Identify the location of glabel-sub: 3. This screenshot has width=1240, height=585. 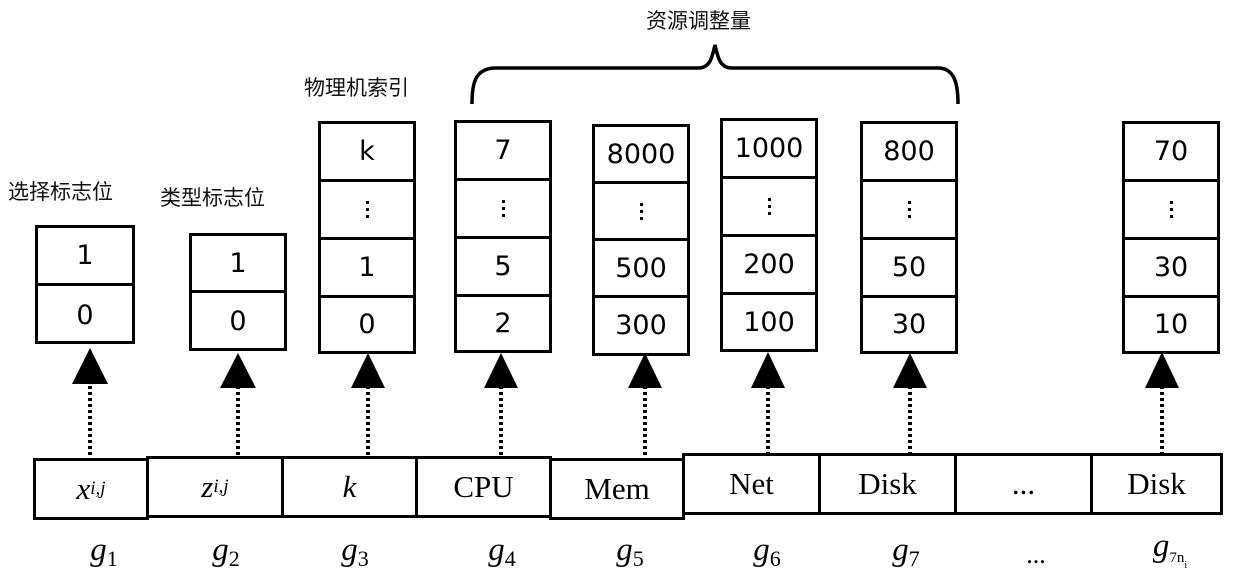
(363, 558).